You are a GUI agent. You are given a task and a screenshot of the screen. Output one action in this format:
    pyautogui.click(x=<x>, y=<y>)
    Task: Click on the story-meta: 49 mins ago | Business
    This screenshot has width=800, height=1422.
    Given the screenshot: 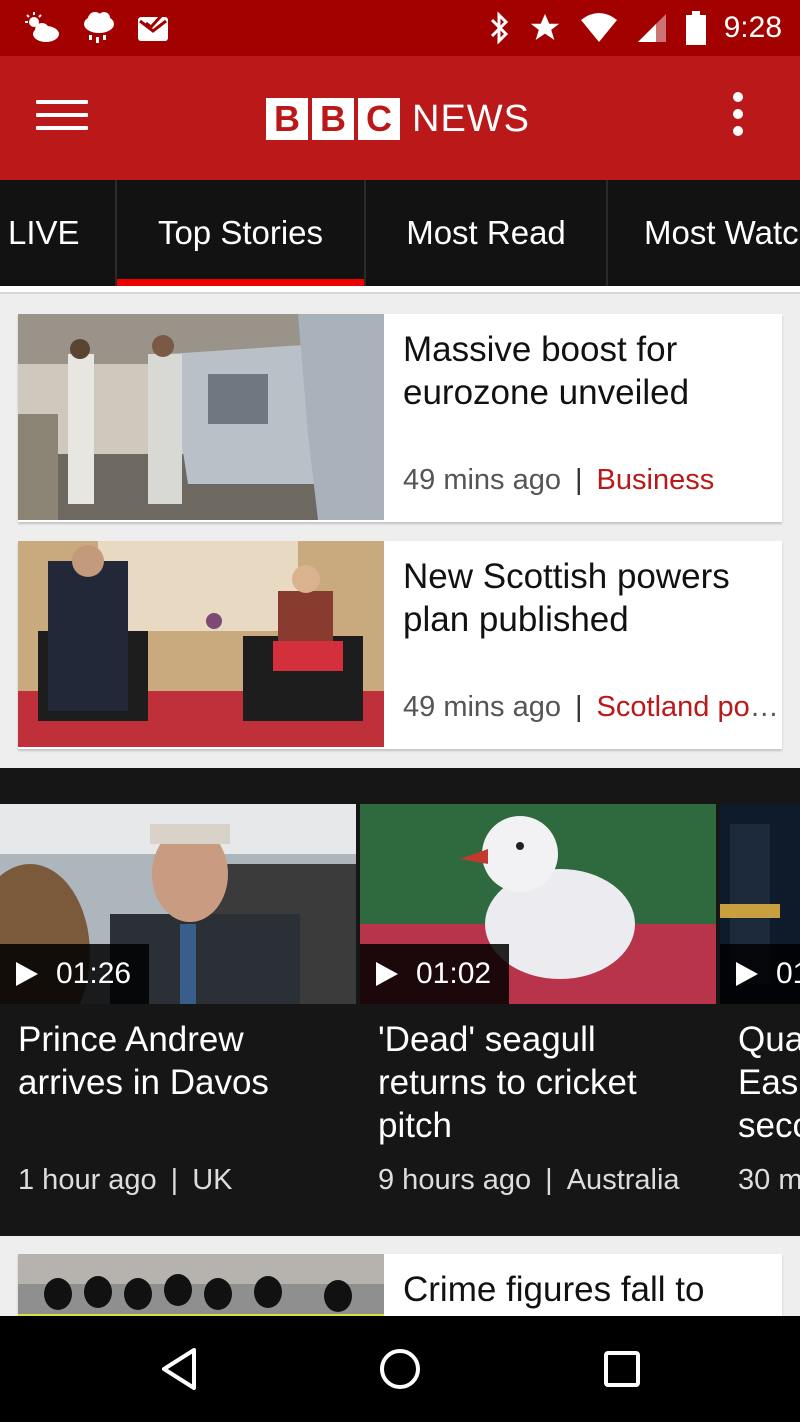 What is the action you would take?
    pyautogui.click(x=559, y=480)
    